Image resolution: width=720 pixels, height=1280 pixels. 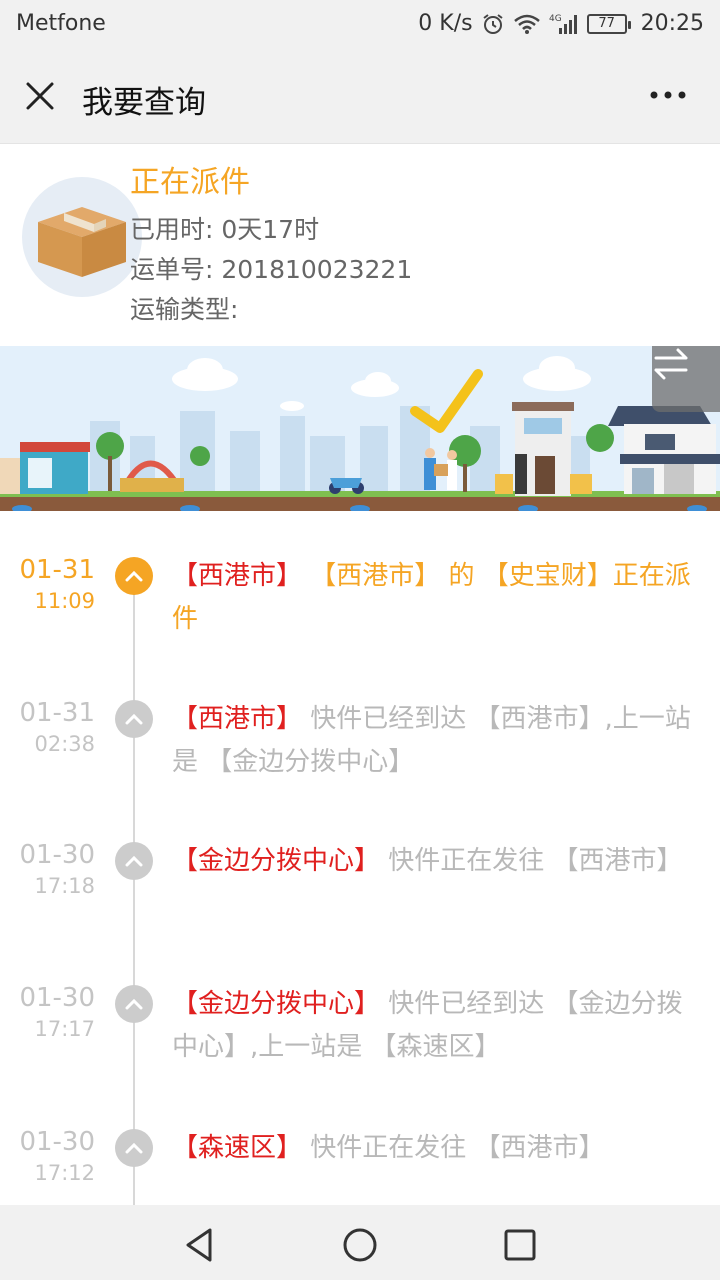 What do you see at coordinates (493, 24) in the screenshot?
I see `alarm-icon` at bounding box center [493, 24].